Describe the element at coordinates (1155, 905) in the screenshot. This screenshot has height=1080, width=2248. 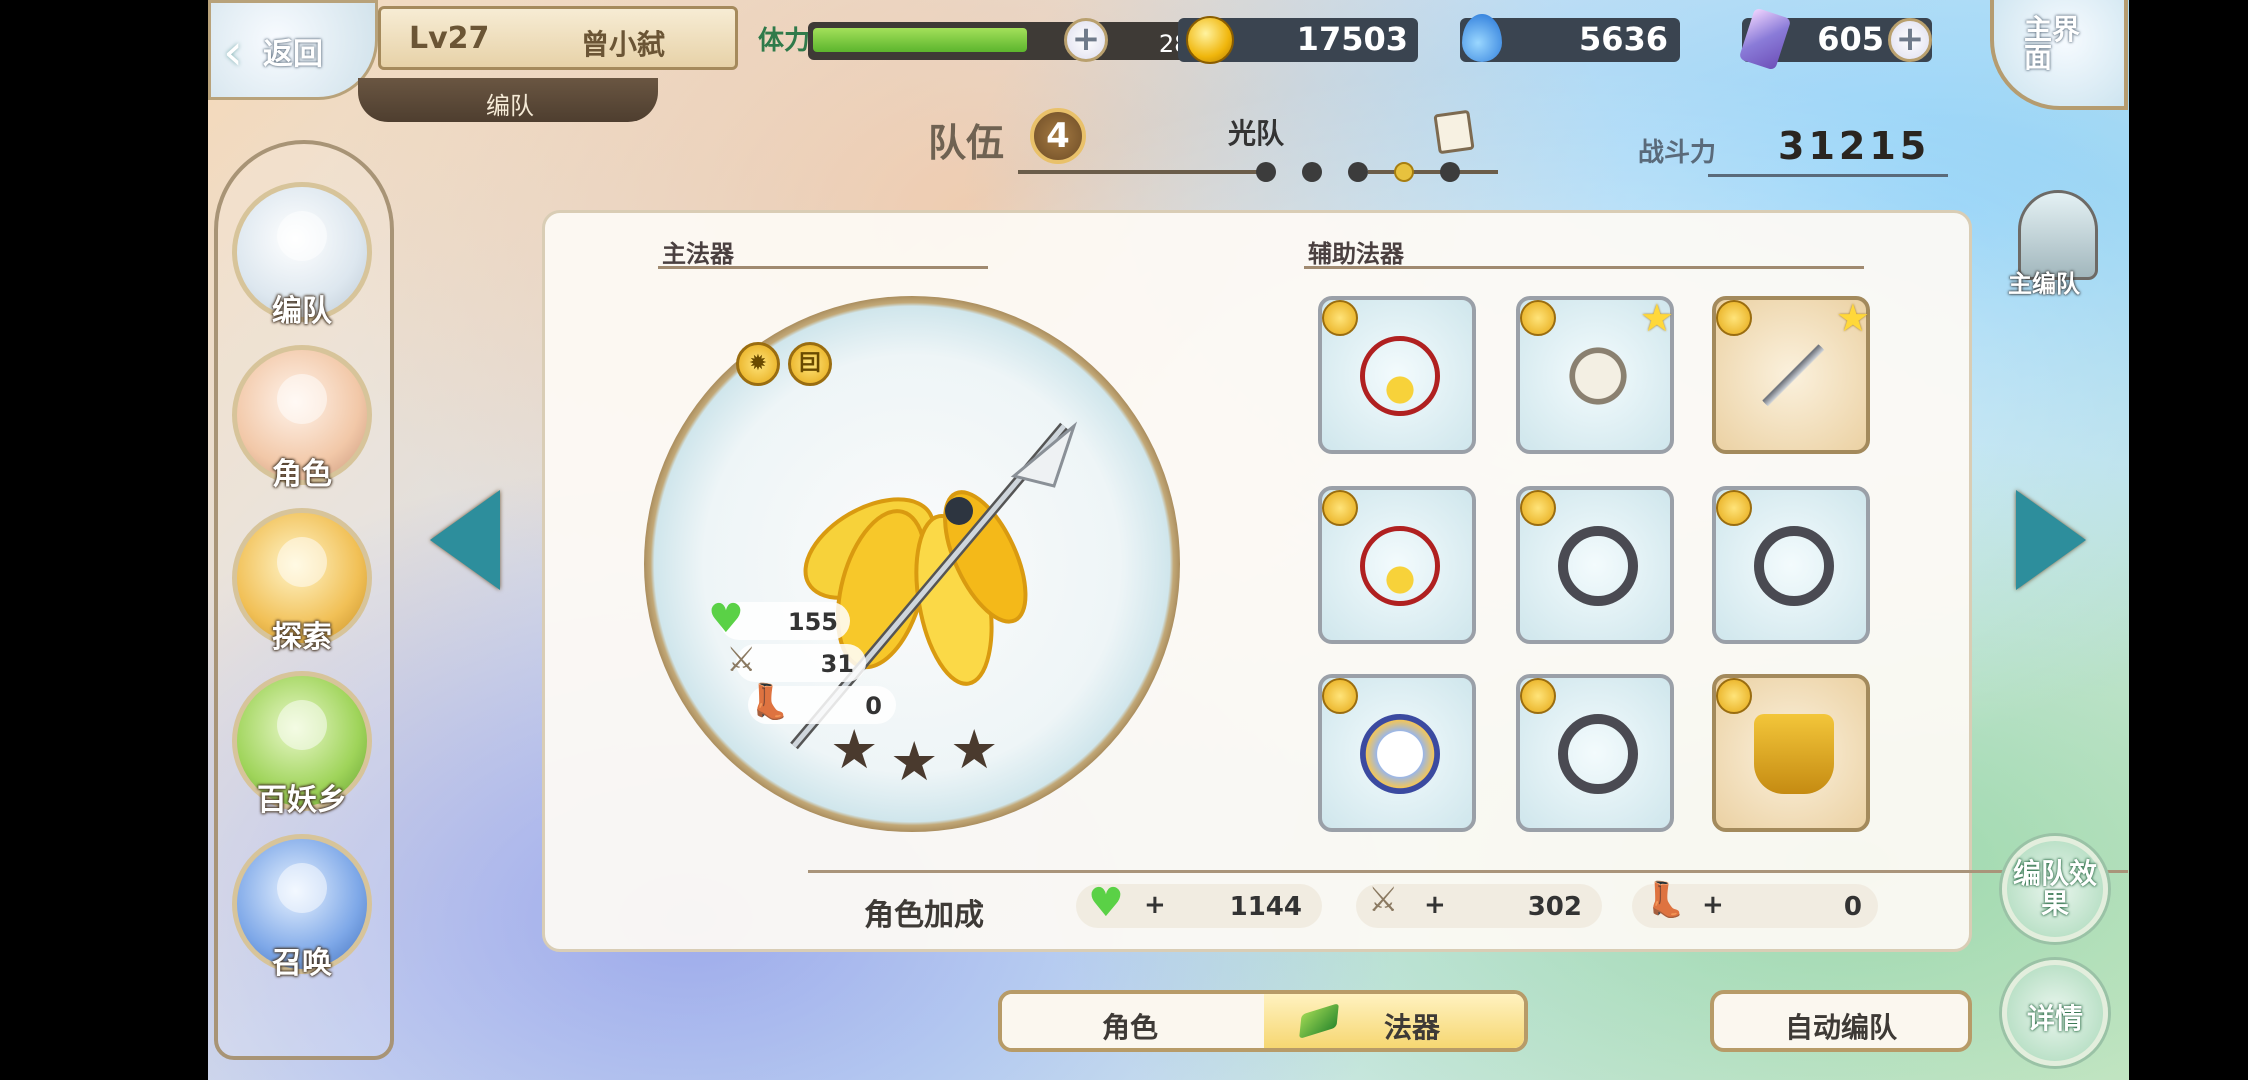
I see `bonus-hp-plus: +` at that location.